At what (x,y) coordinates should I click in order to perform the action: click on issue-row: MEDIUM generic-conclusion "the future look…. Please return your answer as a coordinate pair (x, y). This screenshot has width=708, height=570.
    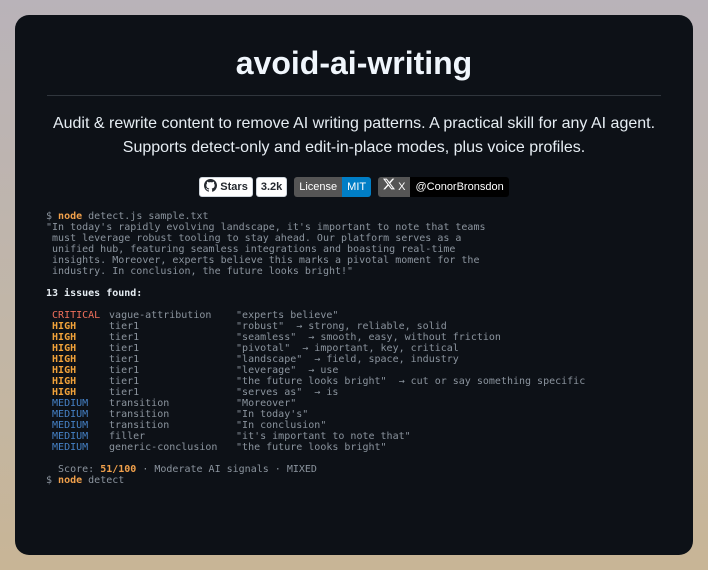
    Looking at the image, I should click on (315, 447).